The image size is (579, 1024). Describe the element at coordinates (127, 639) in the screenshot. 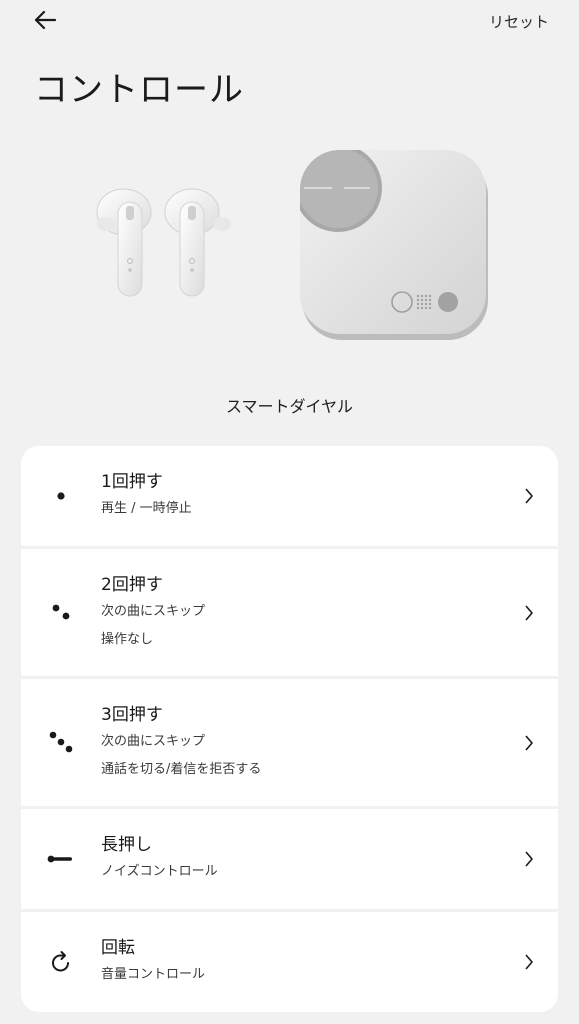

I see `control-item-action: 操作なし` at that location.